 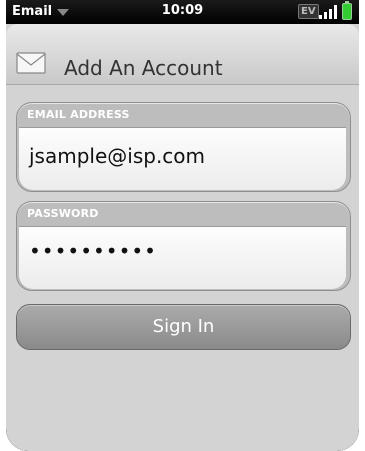 I want to click on status-bar: Email 10:09 EV, so click(x=182, y=12).